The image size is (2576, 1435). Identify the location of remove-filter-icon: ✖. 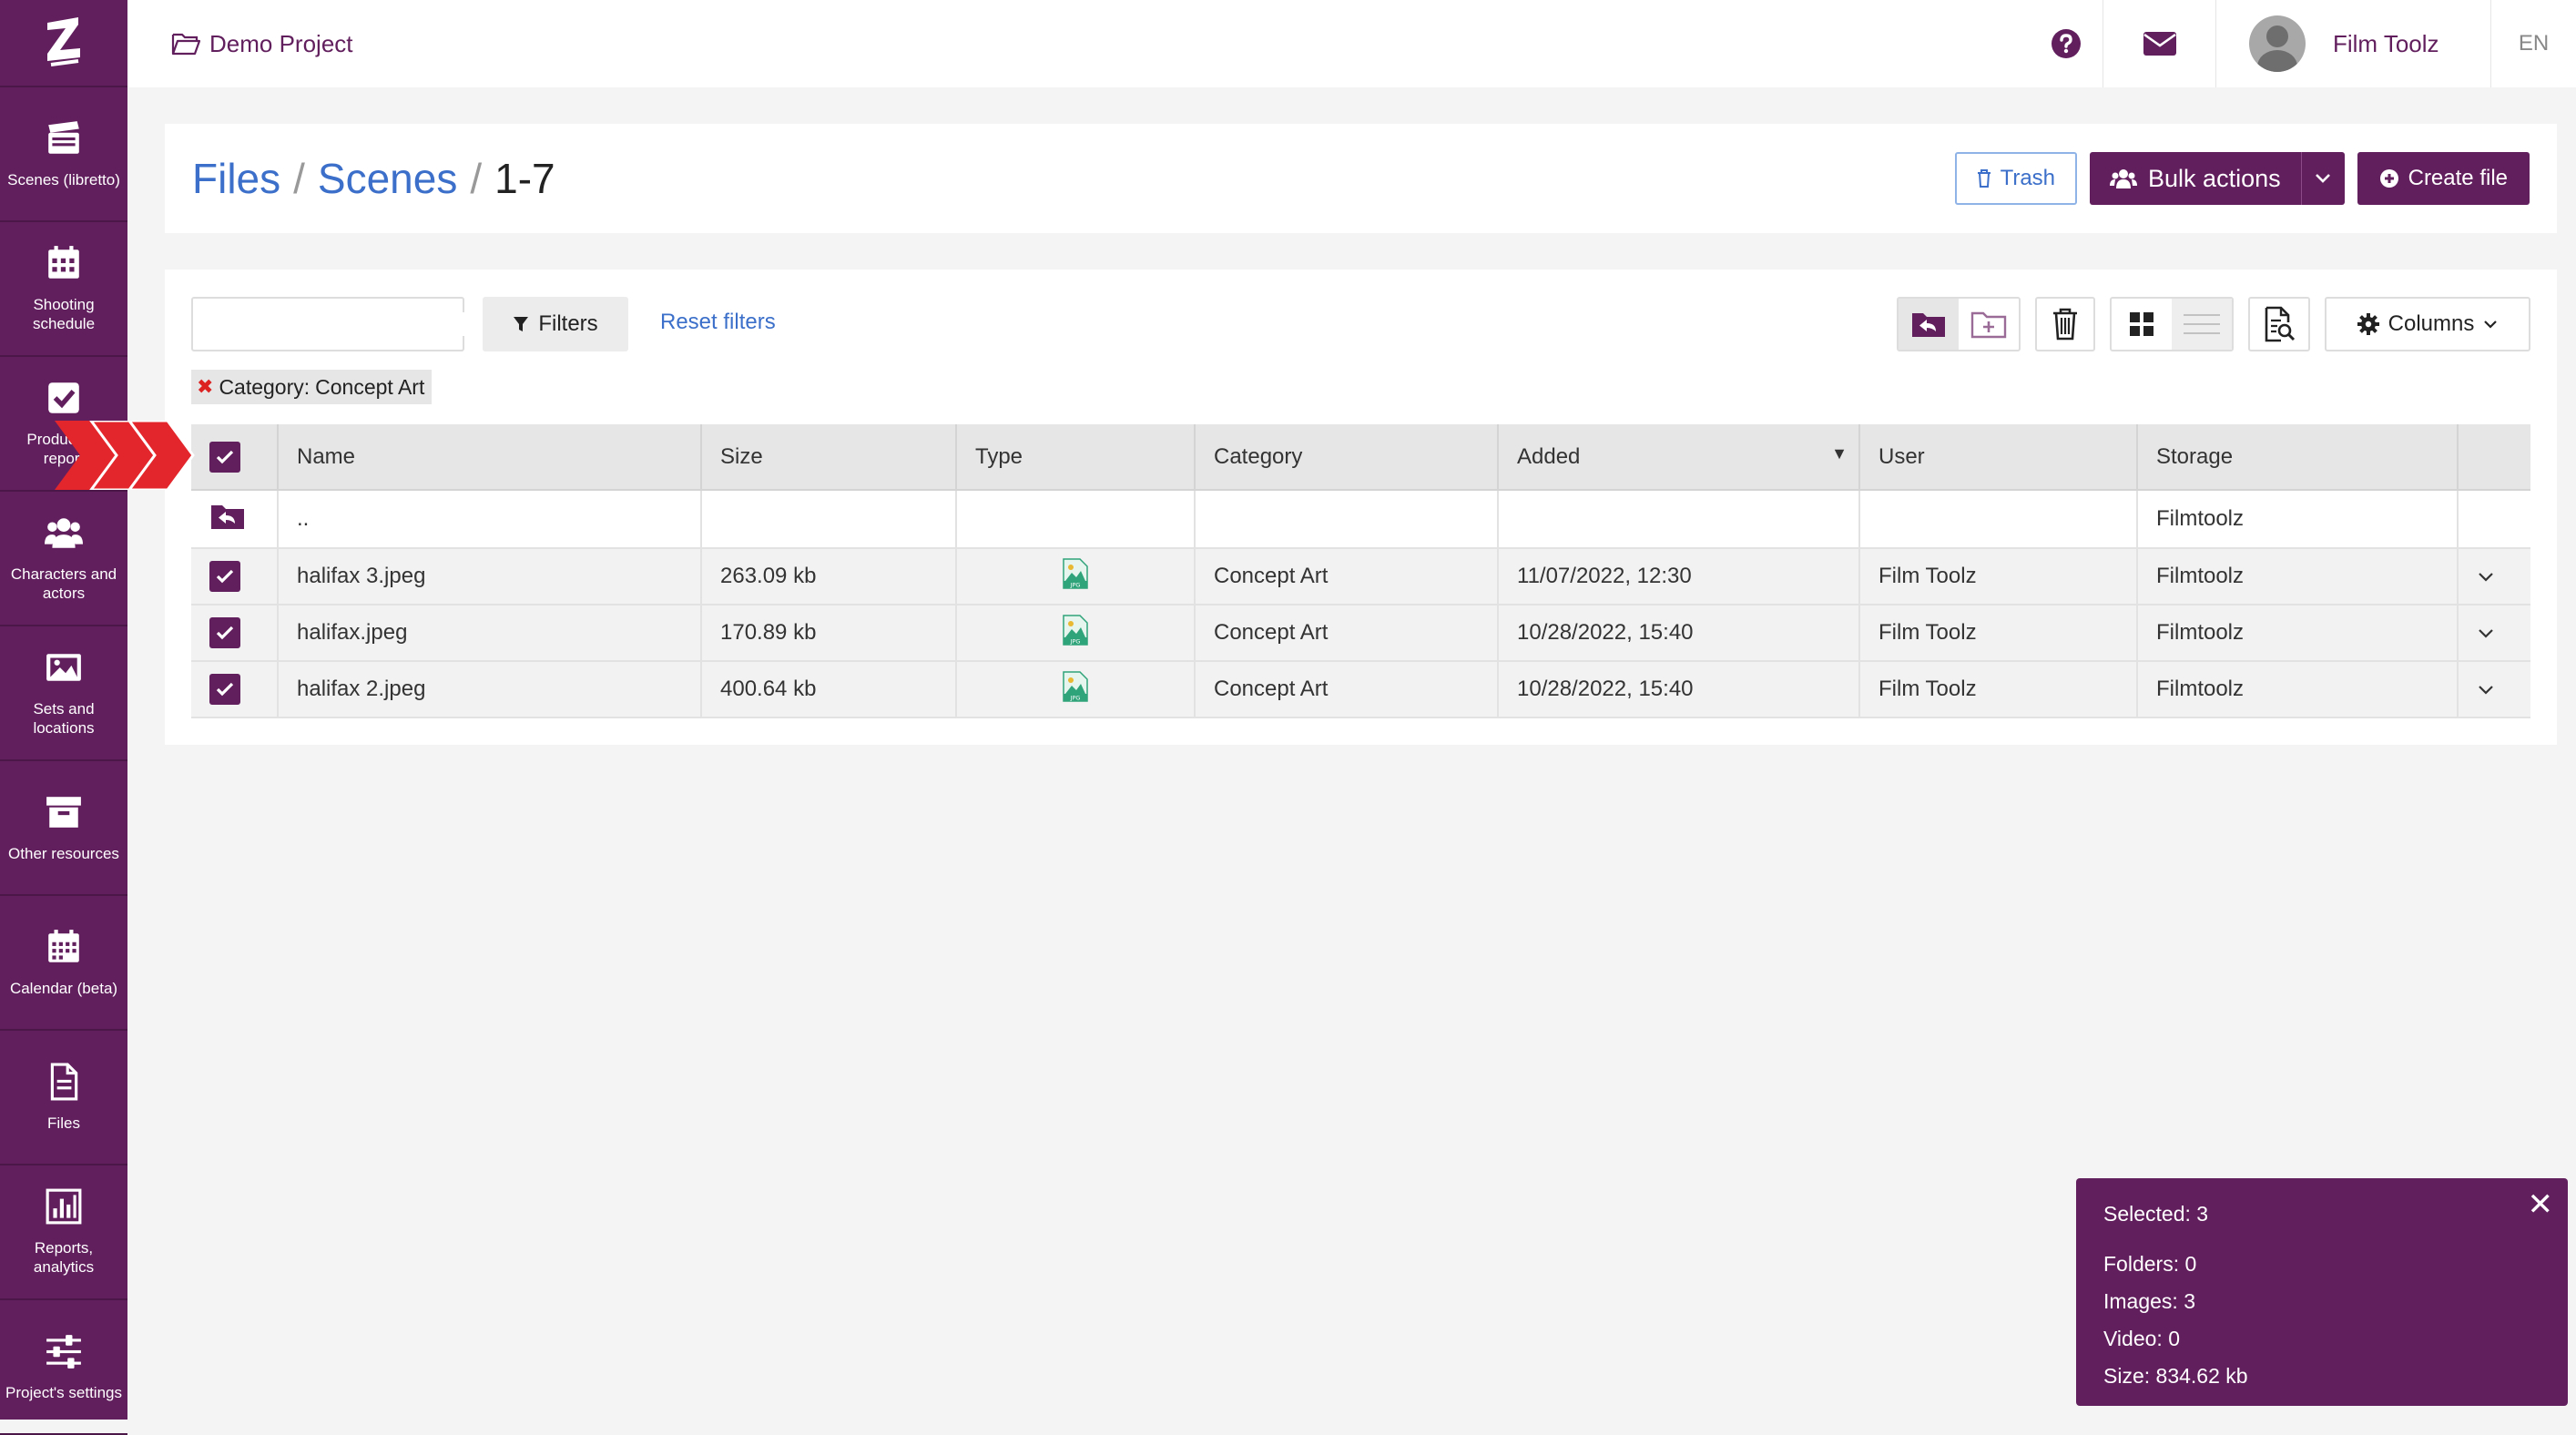
(205, 387).